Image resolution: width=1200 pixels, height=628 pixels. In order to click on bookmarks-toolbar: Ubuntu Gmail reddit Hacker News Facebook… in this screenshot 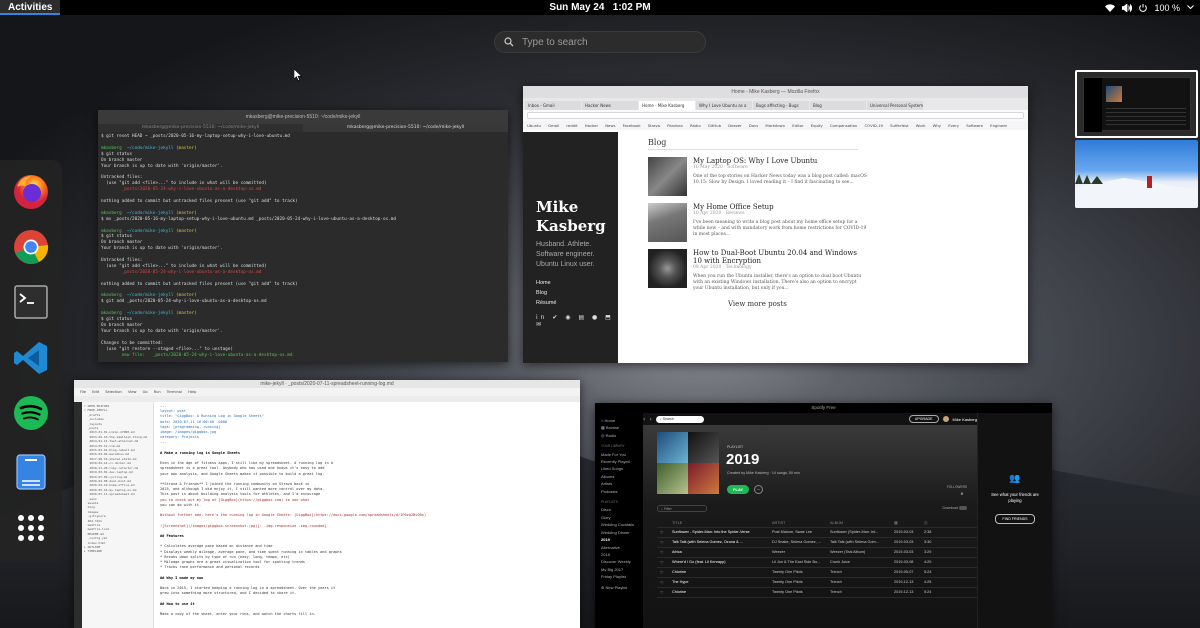, I will do `click(775, 125)`.